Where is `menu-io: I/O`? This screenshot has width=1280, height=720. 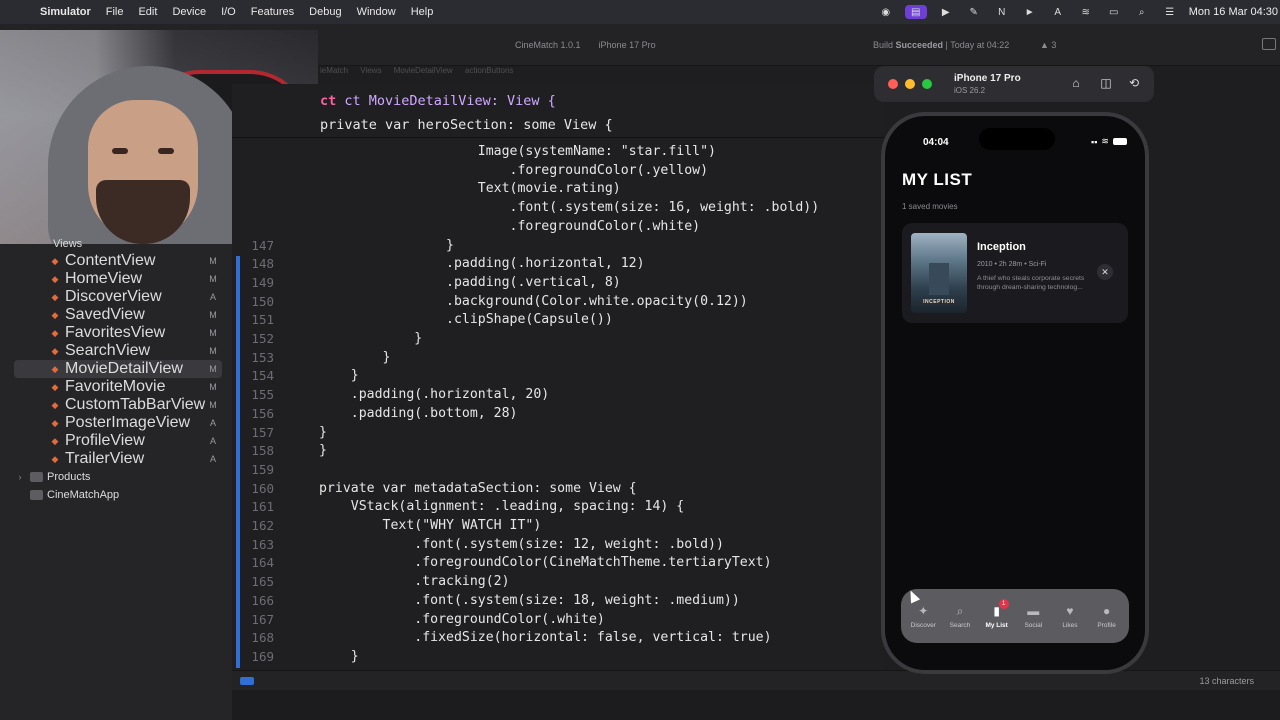 menu-io: I/O is located at coordinates (228, 12).